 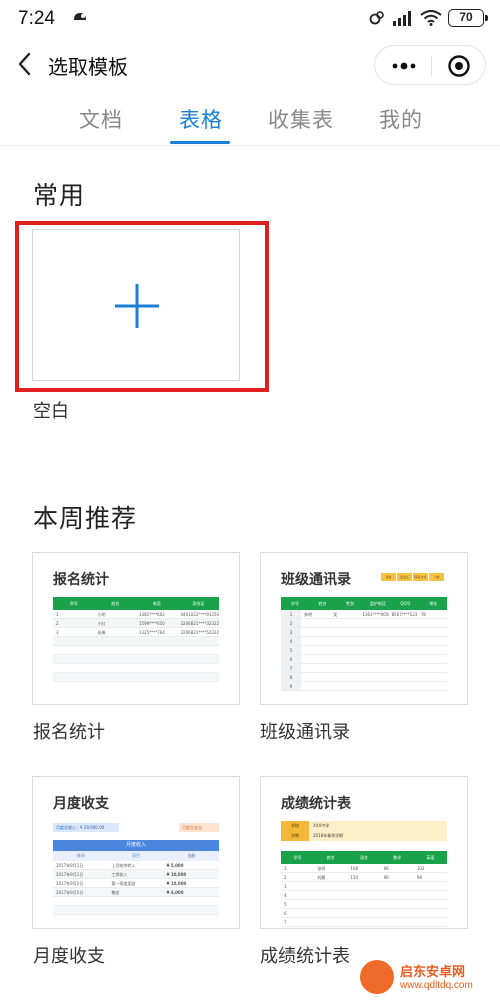 I want to click on table-cell: 刘晨, so click(x=321, y=877).